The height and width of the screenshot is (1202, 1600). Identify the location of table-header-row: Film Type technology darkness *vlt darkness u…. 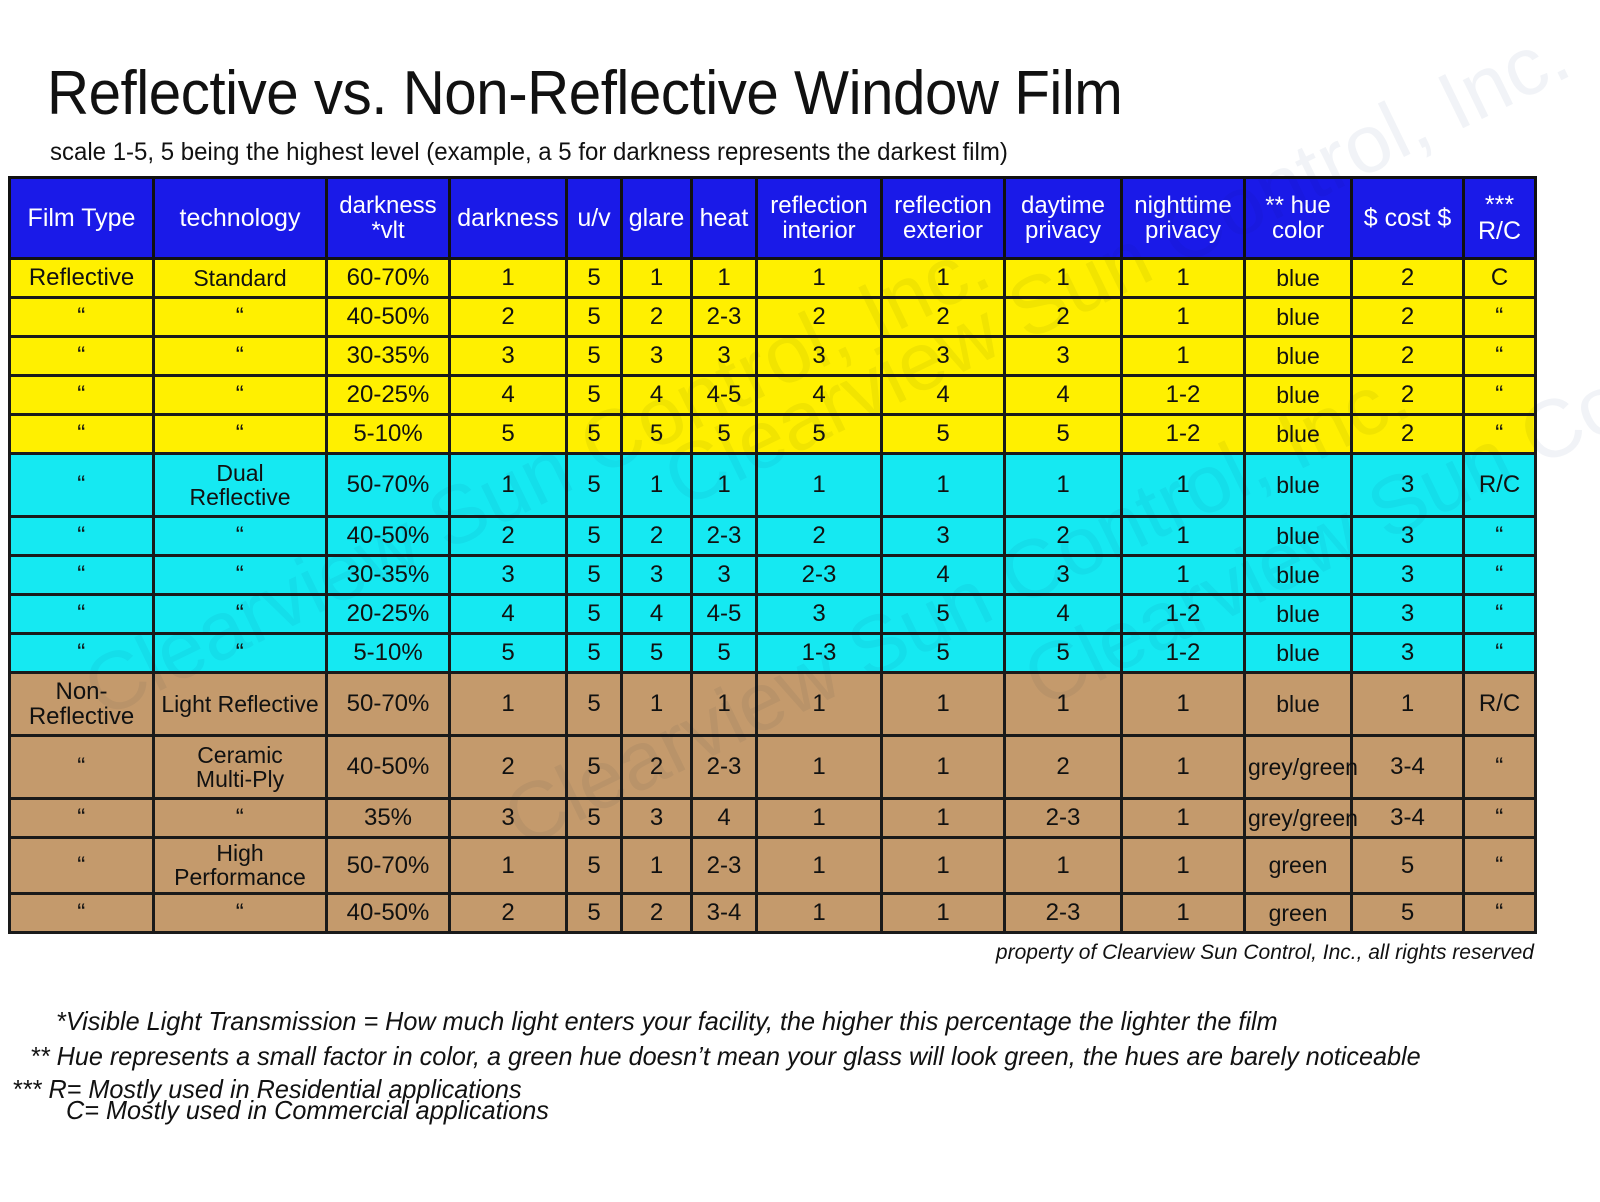
(772, 218).